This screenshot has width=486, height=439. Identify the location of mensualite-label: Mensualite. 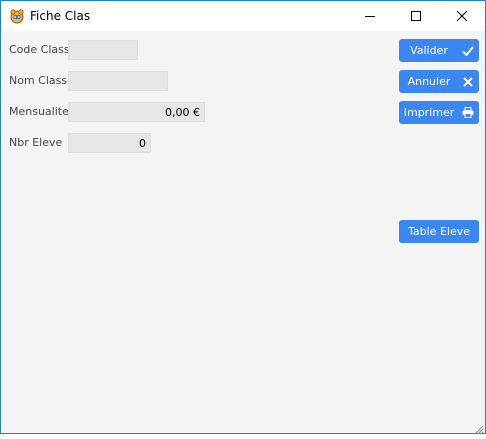
(39, 111).